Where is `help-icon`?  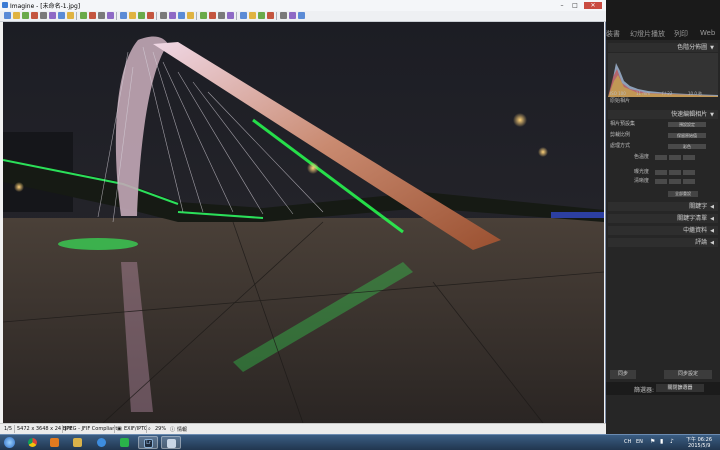 help-icon is located at coordinates (301, 15).